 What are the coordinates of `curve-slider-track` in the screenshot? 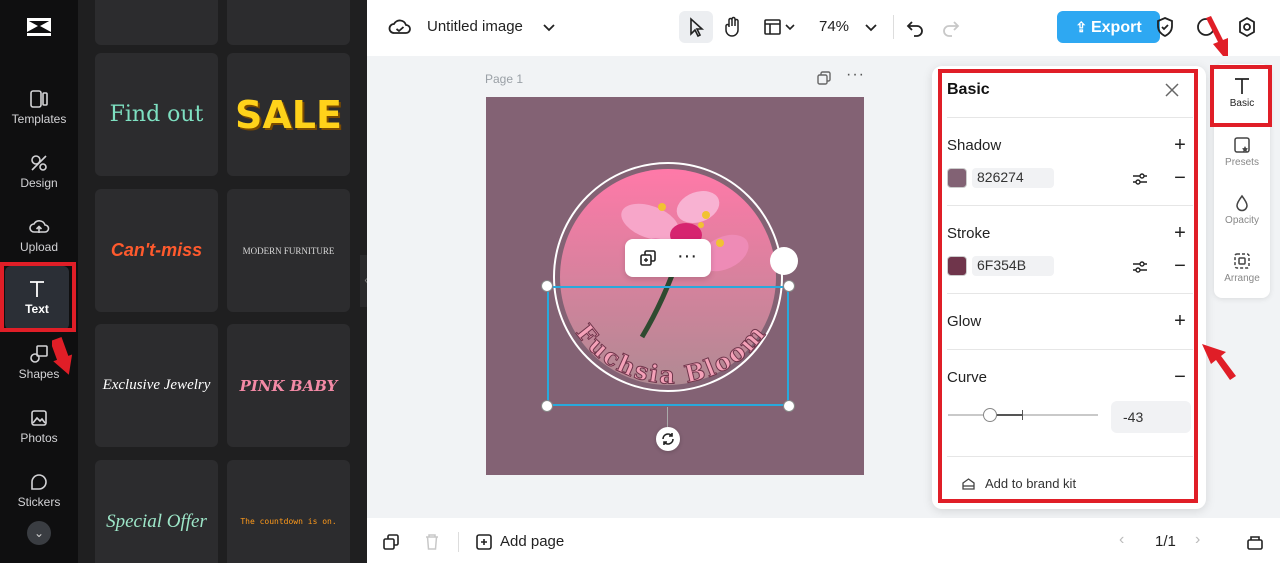 It's located at (1023, 415).